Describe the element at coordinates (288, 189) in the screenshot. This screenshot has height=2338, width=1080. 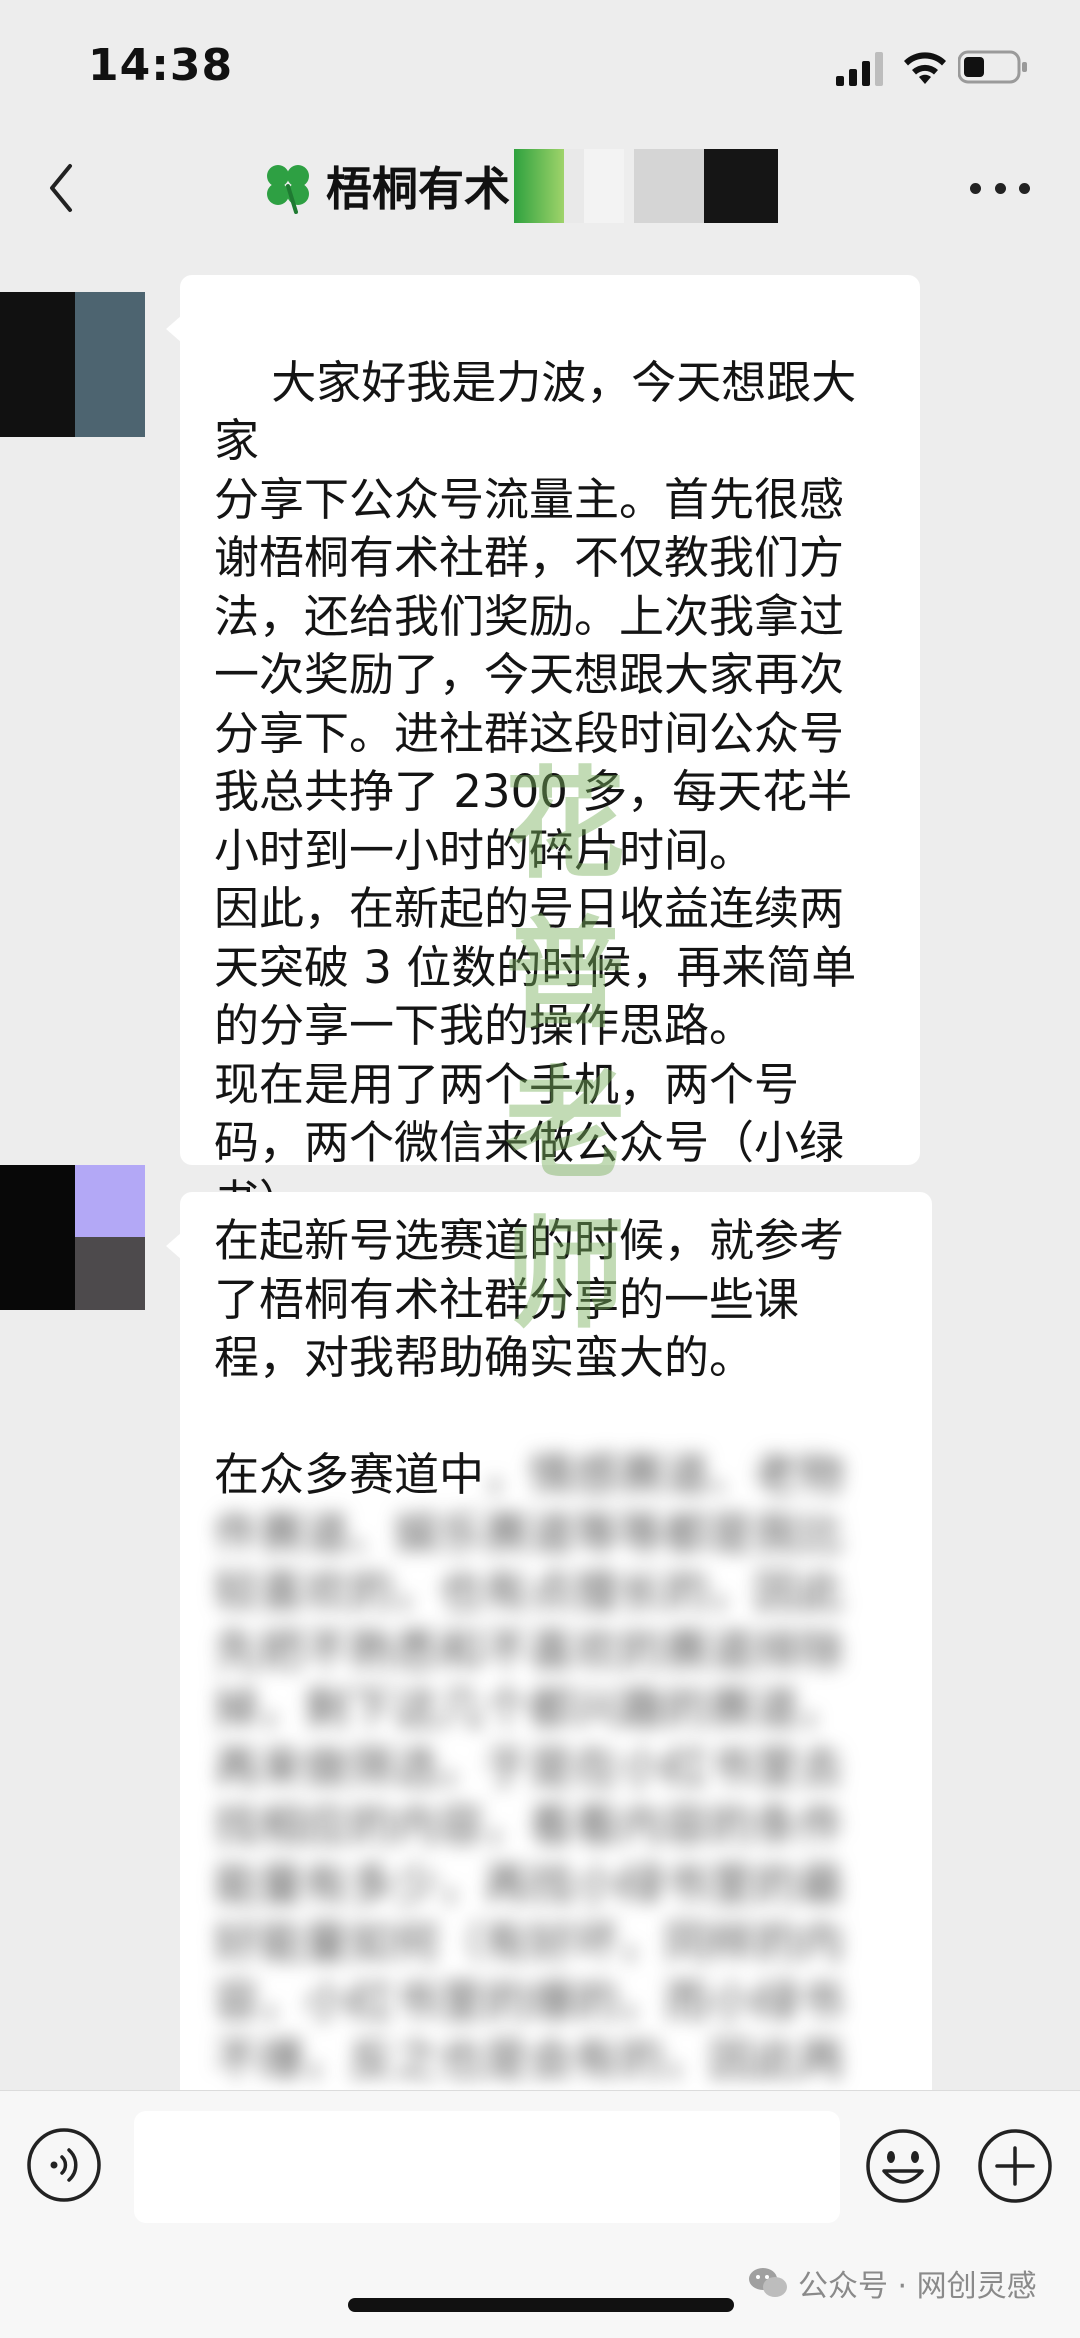
I see `clover-icon` at that location.